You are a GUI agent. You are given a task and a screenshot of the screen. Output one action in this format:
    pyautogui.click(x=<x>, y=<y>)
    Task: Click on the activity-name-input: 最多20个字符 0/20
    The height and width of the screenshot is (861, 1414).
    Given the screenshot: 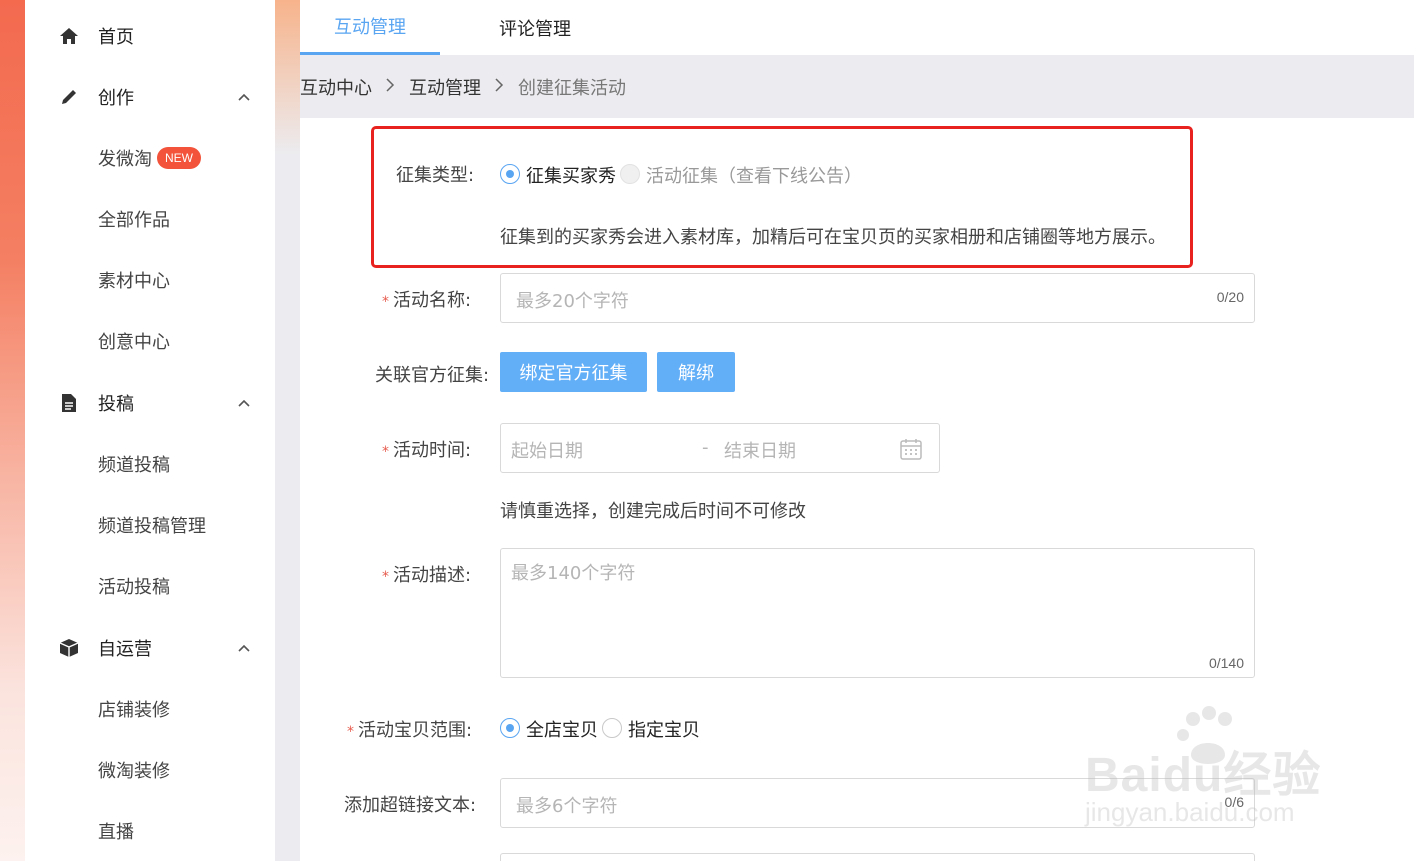 What is the action you would take?
    pyautogui.click(x=877, y=298)
    